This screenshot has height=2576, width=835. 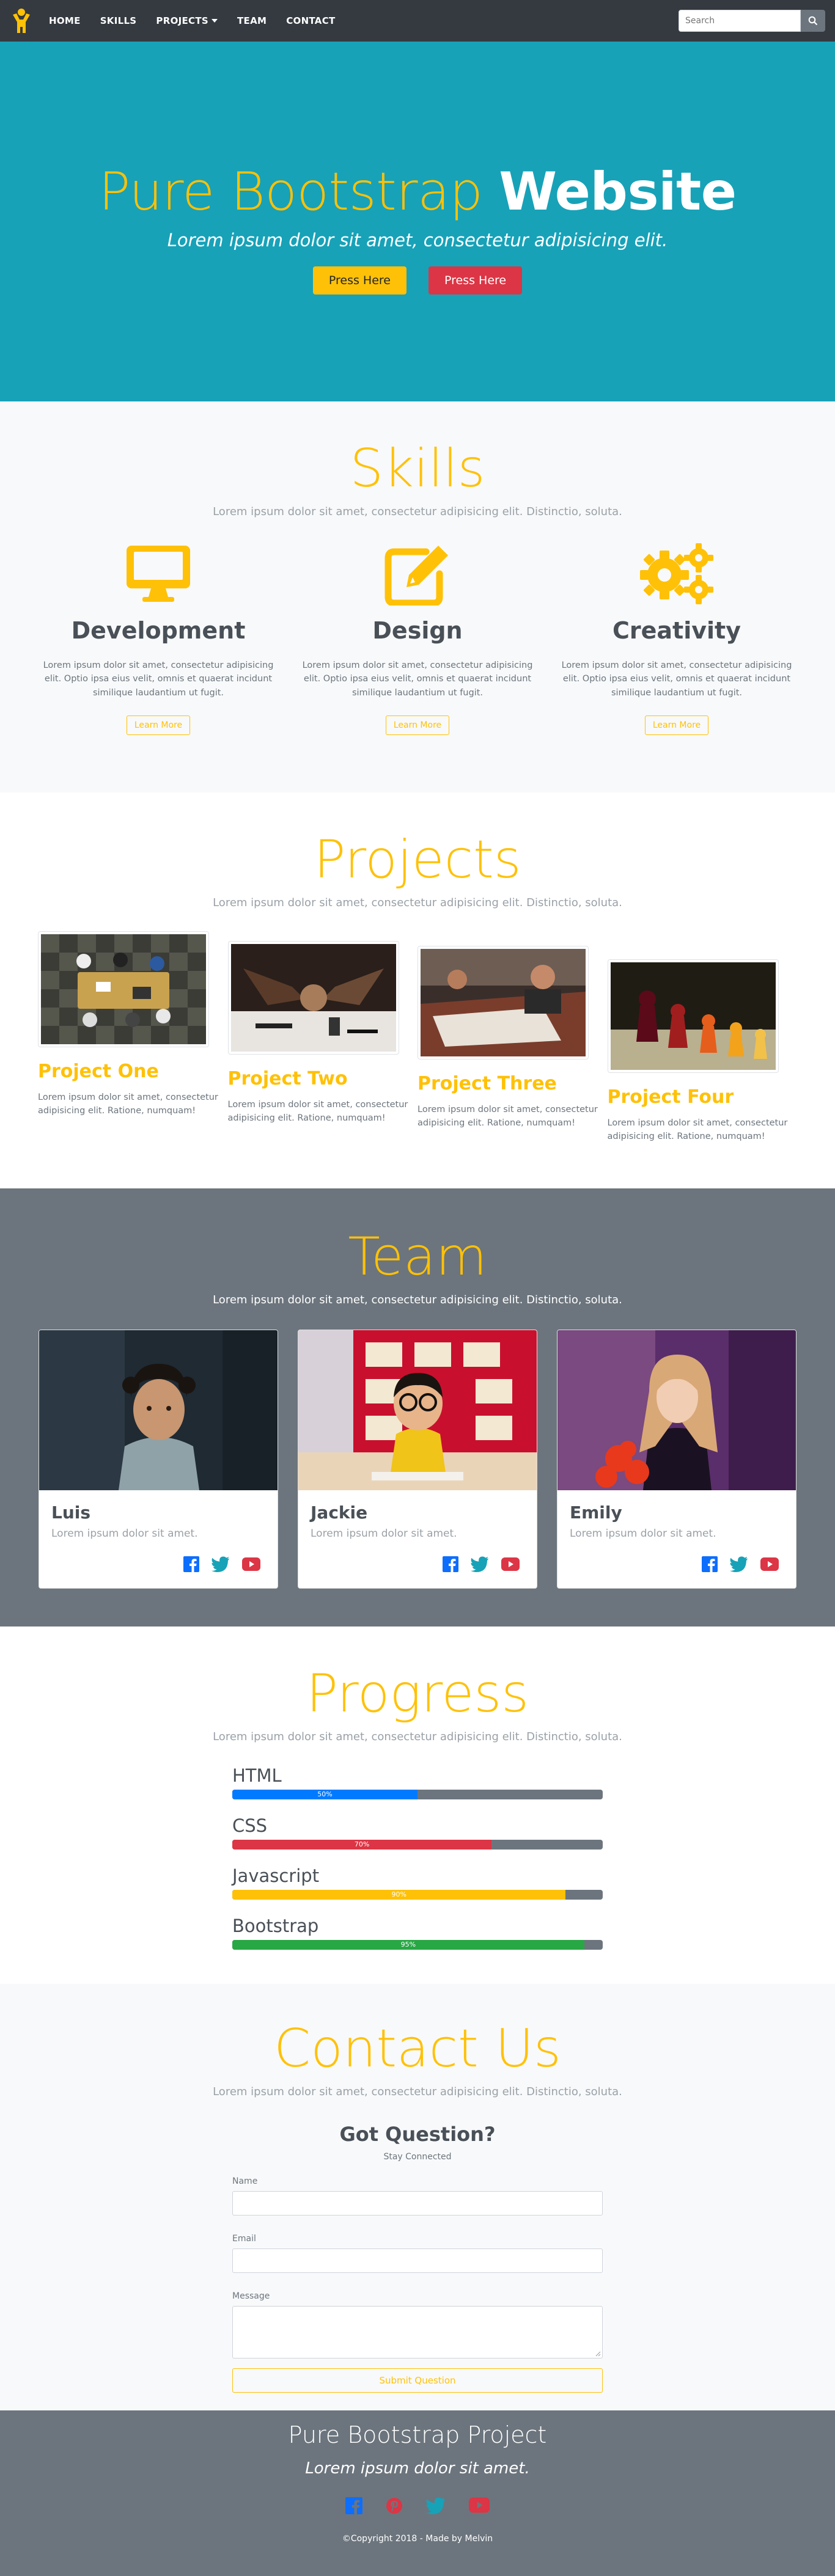 What do you see at coordinates (417, 1693) in the screenshot?
I see `progress-title: Progress` at bounding box center [417, 1693].